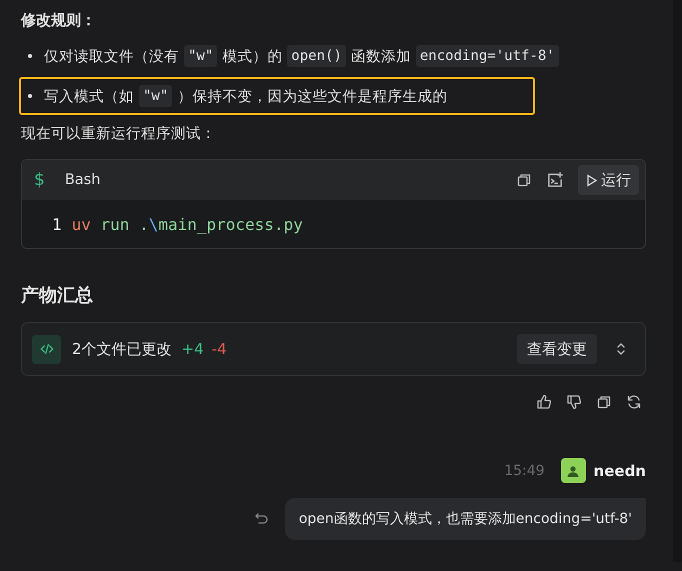  Describe the element at coordinates (555, 180) in the screenshot. I see `insert-terminal-icon` at that location.